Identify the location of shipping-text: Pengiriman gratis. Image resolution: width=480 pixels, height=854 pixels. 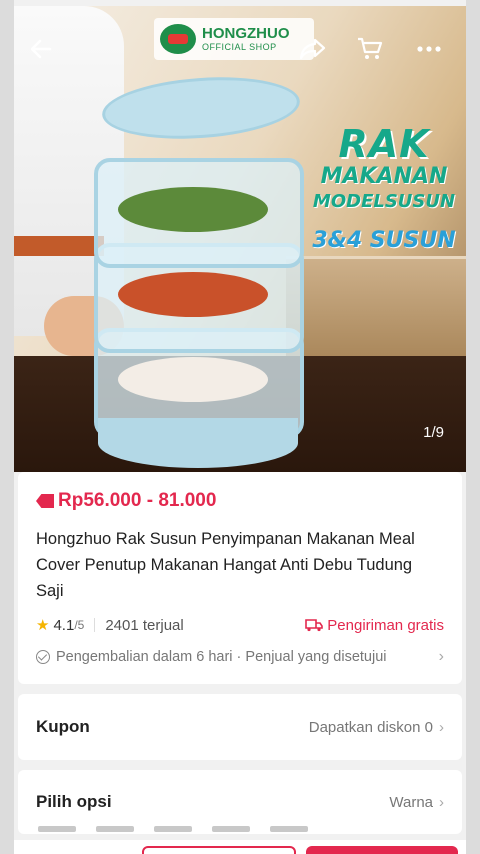
(385, 625).